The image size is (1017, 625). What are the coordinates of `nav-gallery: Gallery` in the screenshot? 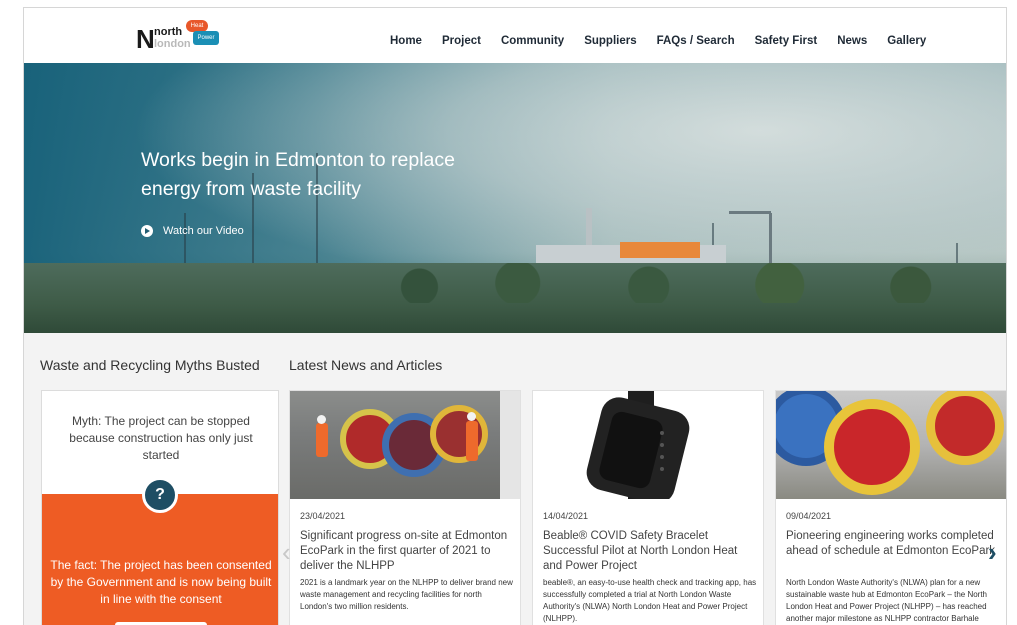 It's located at (906, 41).